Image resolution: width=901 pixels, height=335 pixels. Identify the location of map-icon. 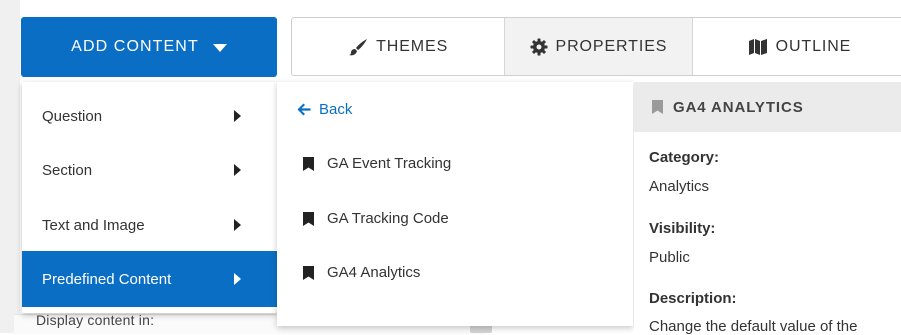
(757, 46).